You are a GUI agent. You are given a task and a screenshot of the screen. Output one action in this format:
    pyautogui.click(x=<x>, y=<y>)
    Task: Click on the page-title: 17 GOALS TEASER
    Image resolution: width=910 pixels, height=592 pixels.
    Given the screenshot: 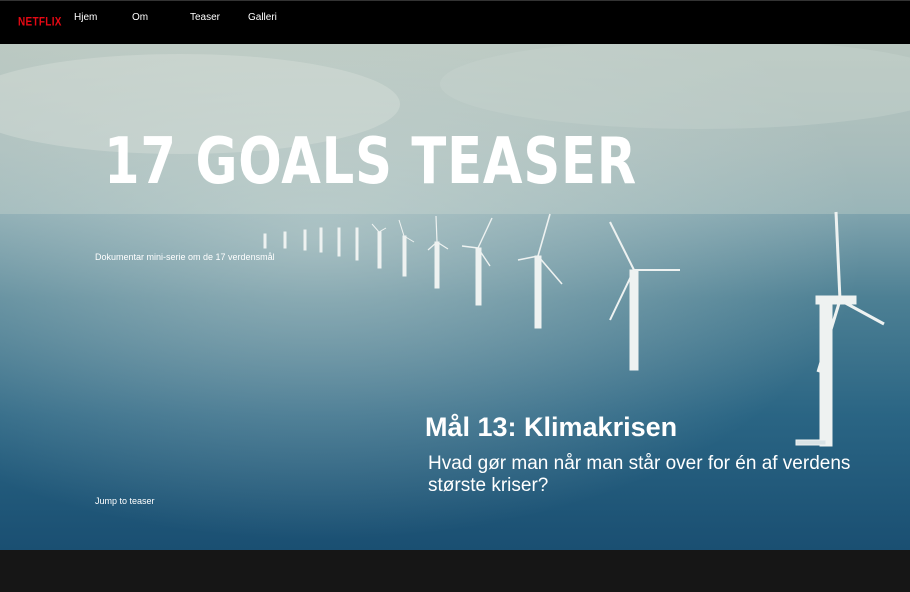 What is the action you would take?
    pyautogui.click(x=370, y=162)
    